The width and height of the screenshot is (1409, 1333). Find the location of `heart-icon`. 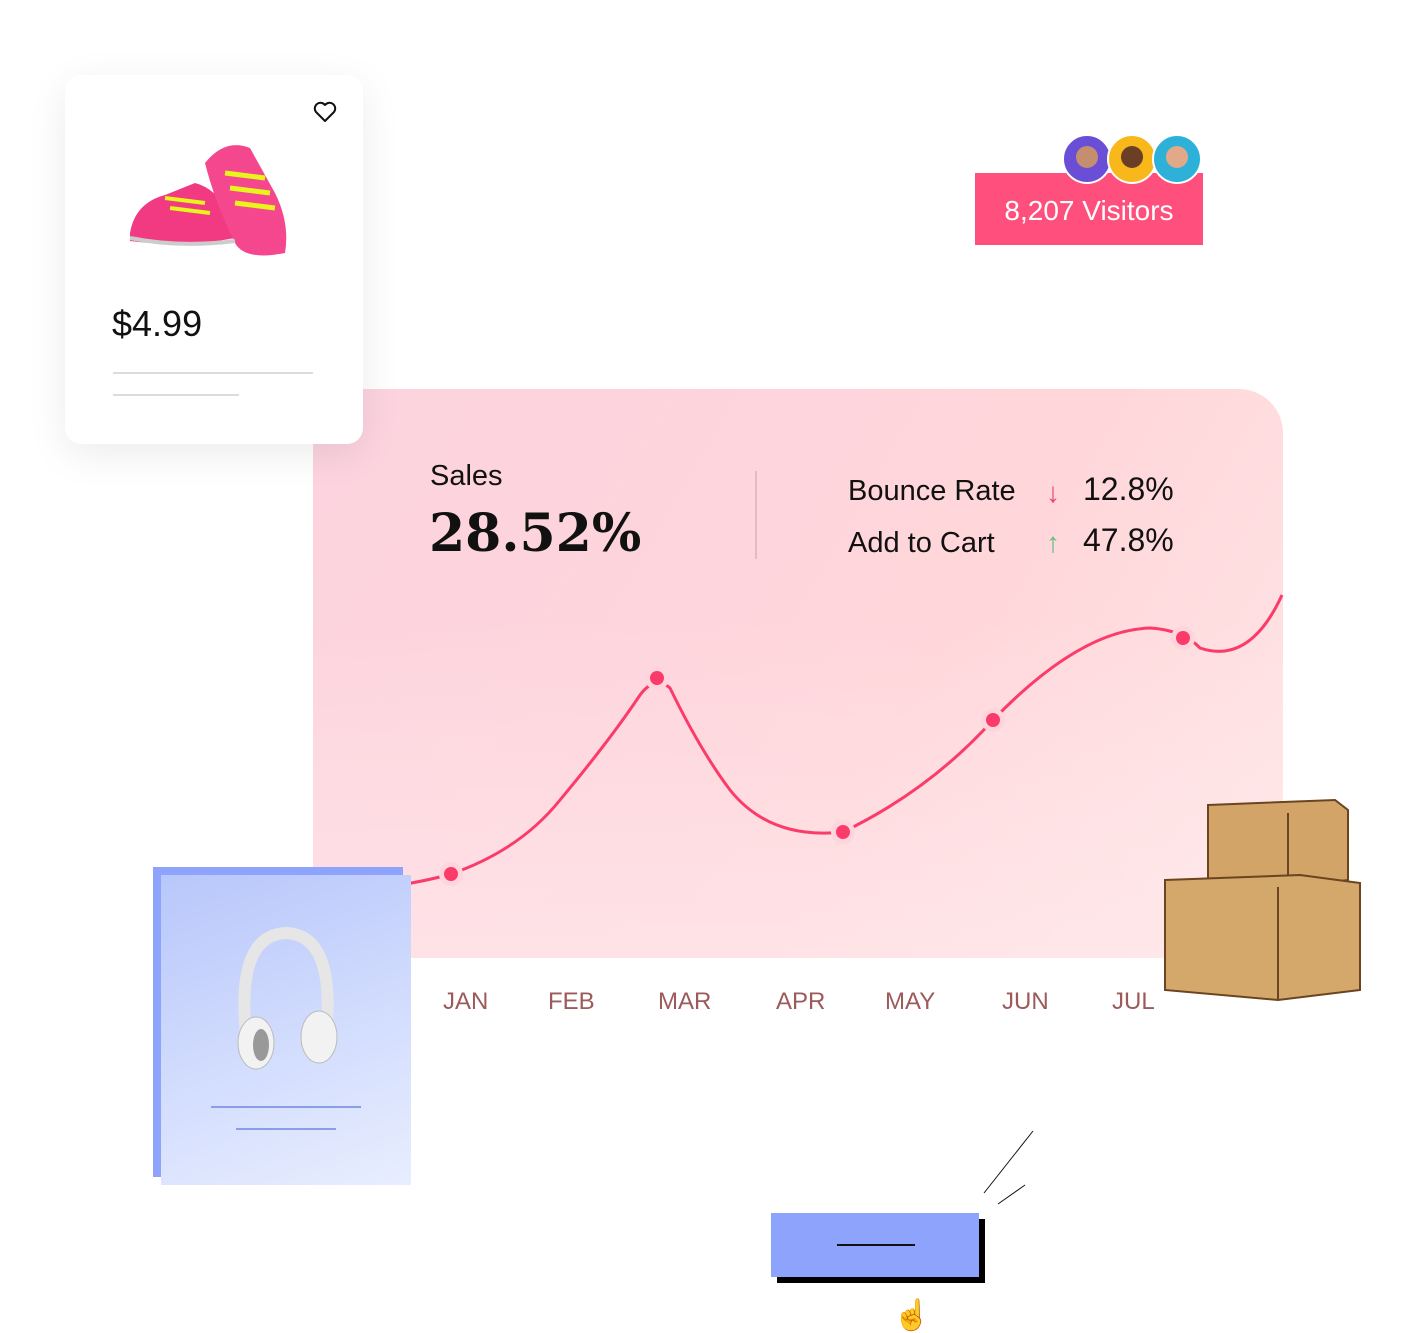

heart-icon is located at coordinates (325, 112).